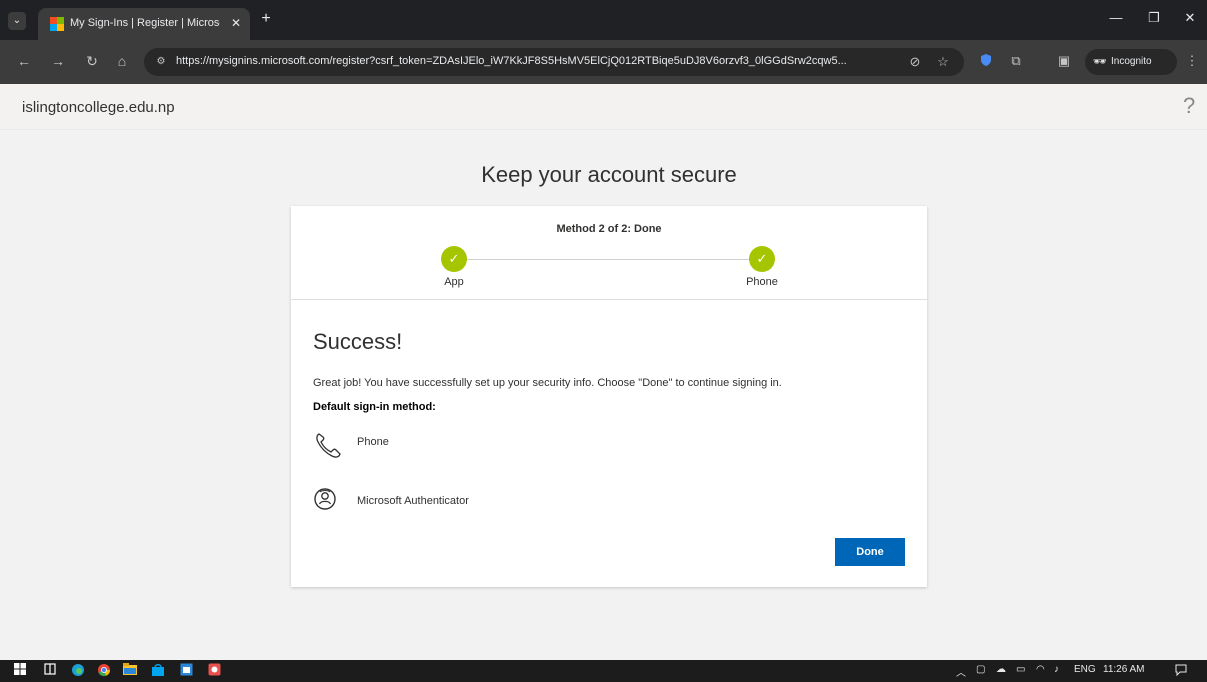  I want to click on file-explorer-icon, so click(130, 671).